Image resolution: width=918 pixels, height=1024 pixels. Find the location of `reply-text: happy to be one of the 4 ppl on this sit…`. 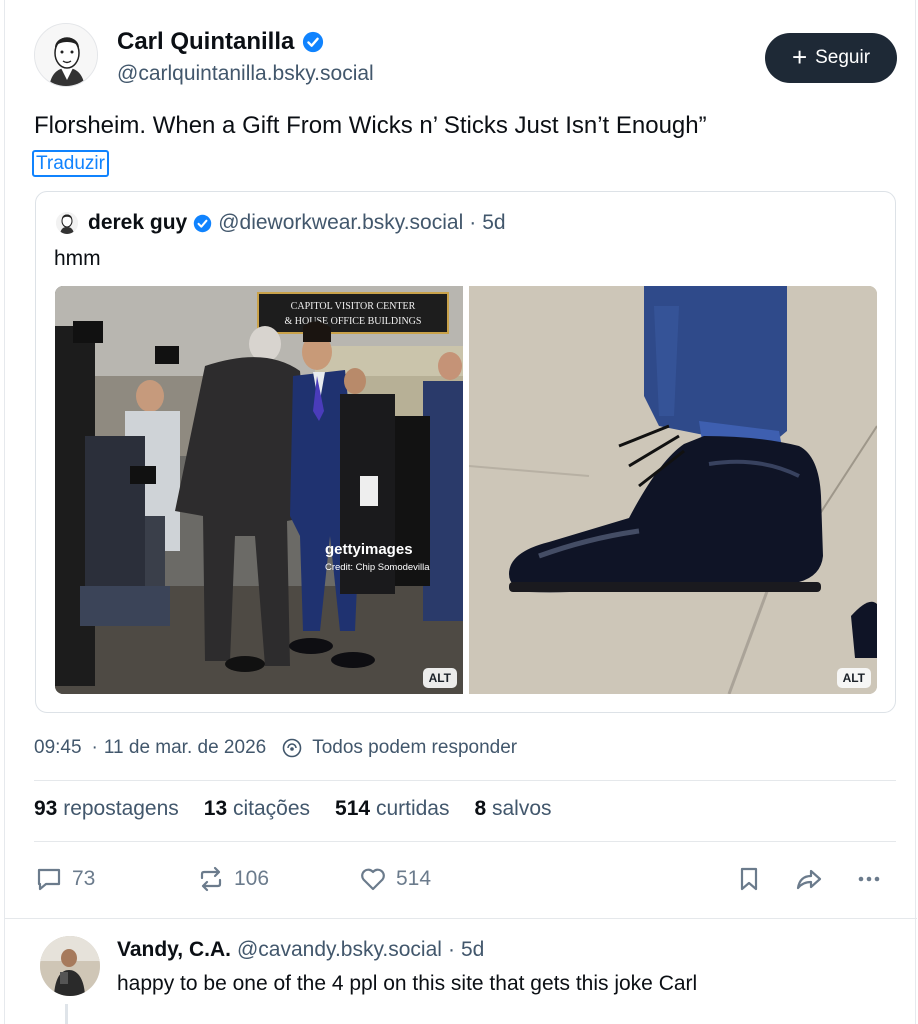

reply-text: happy to be one of the 4 ppl on this sit… is located at coordinates (407, 983).